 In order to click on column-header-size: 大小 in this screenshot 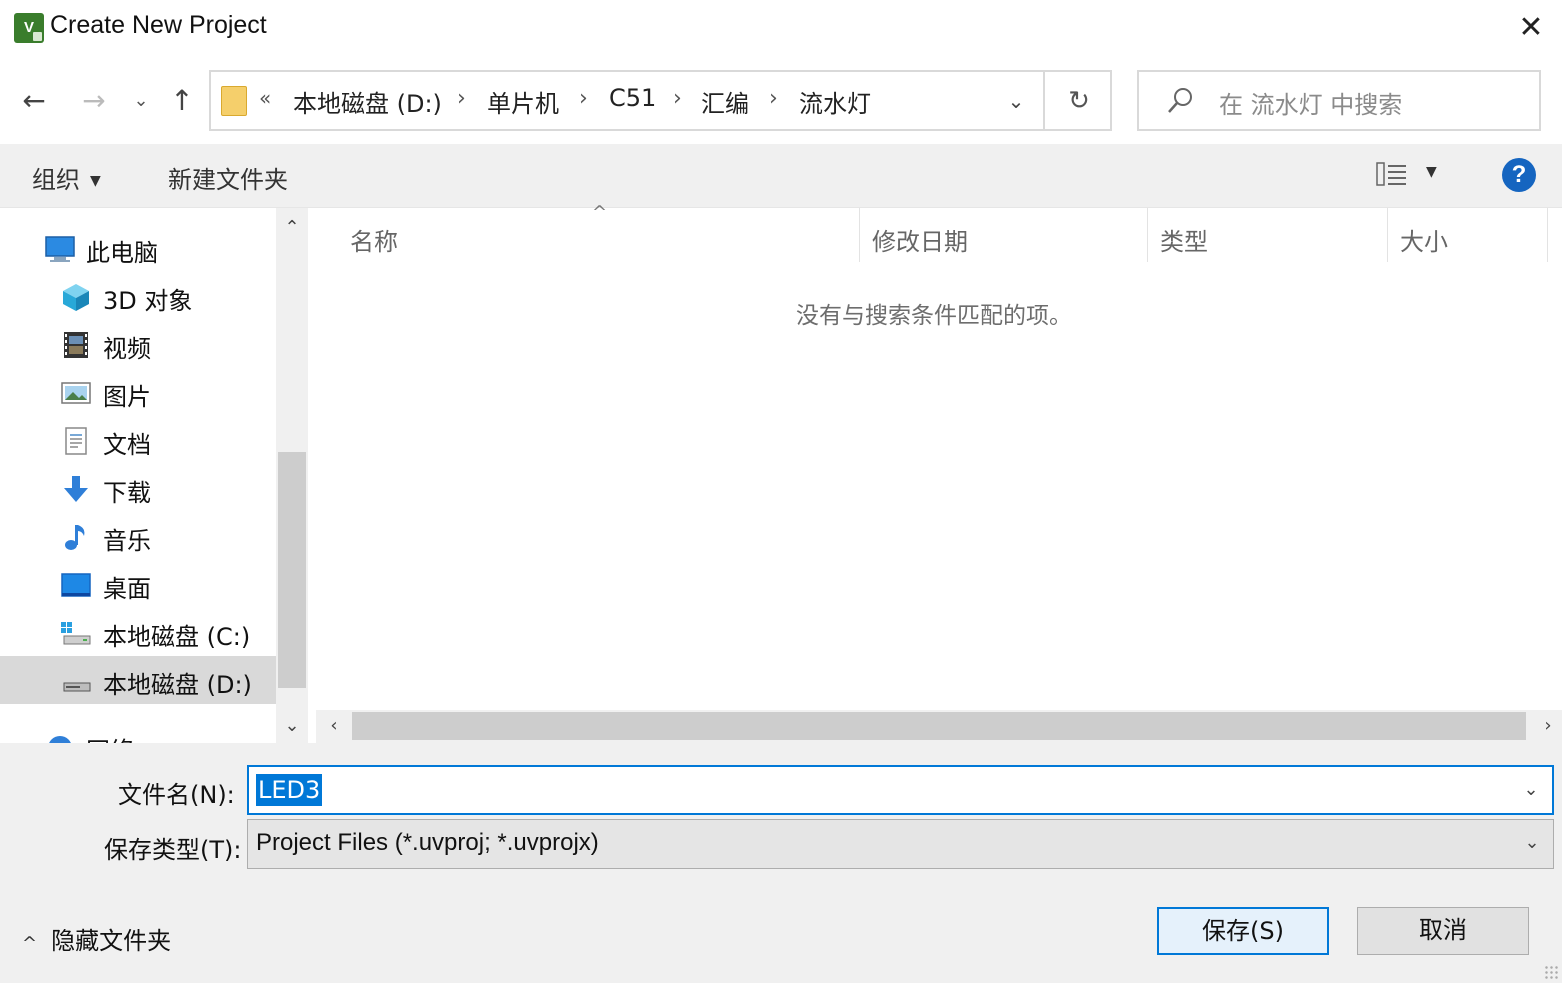, I will do `click(1424, 239)`.